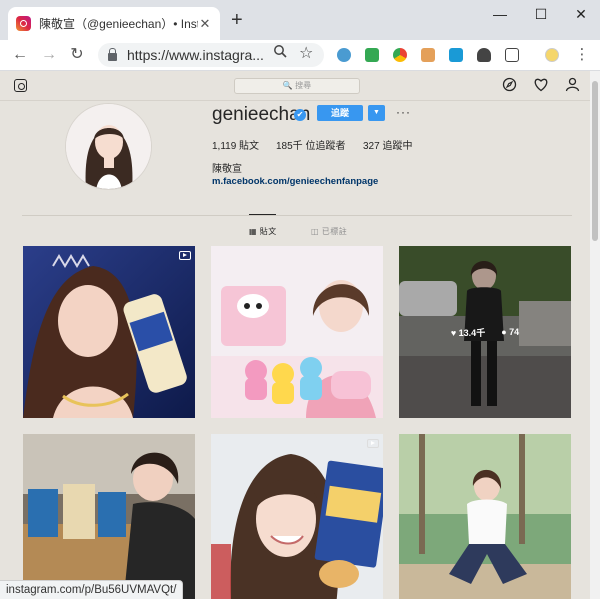 This screenshot has height=599, width=600. What do you see at coordinates (387, 144) in the screenshot?
I see `following-count: 327 追蹤中` at bounding box center [387, 144].